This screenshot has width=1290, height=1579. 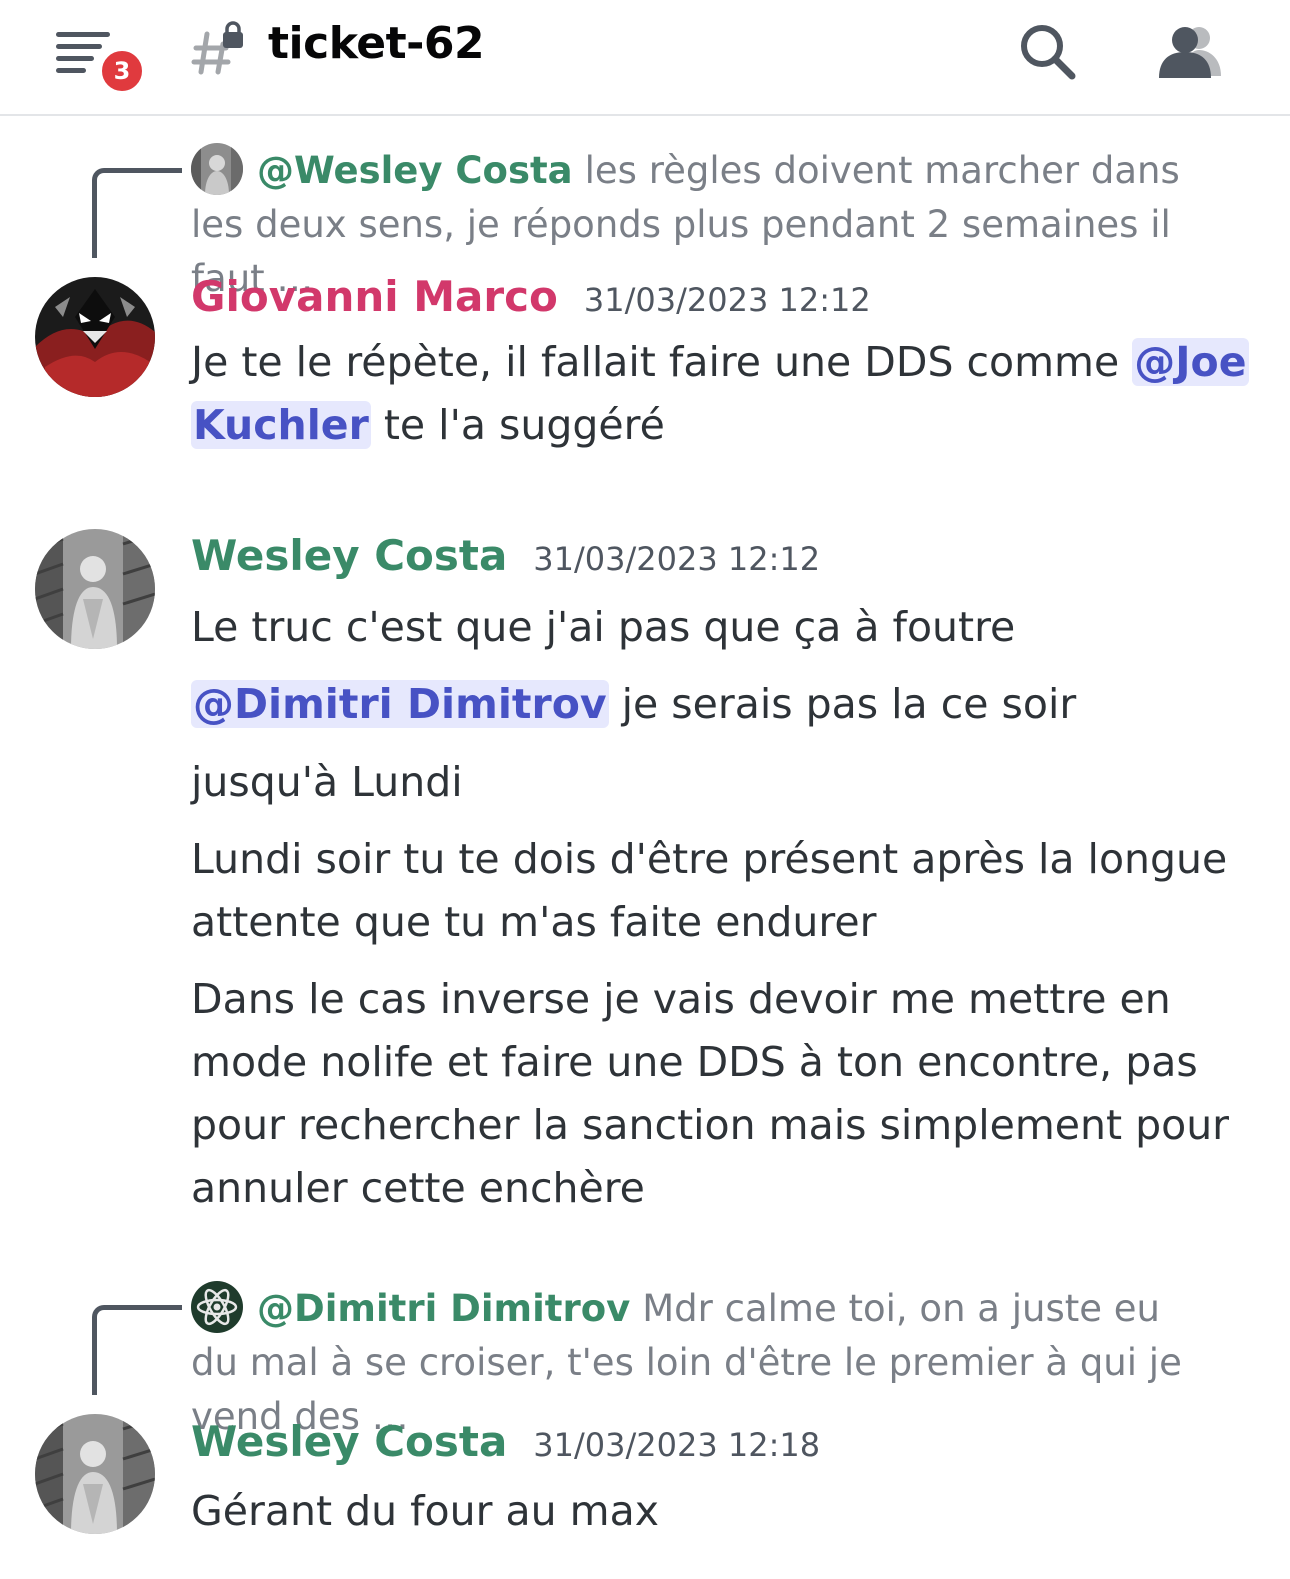 I want to click on reply-mention: @Wesley Costa, so click(x=415, y=170).